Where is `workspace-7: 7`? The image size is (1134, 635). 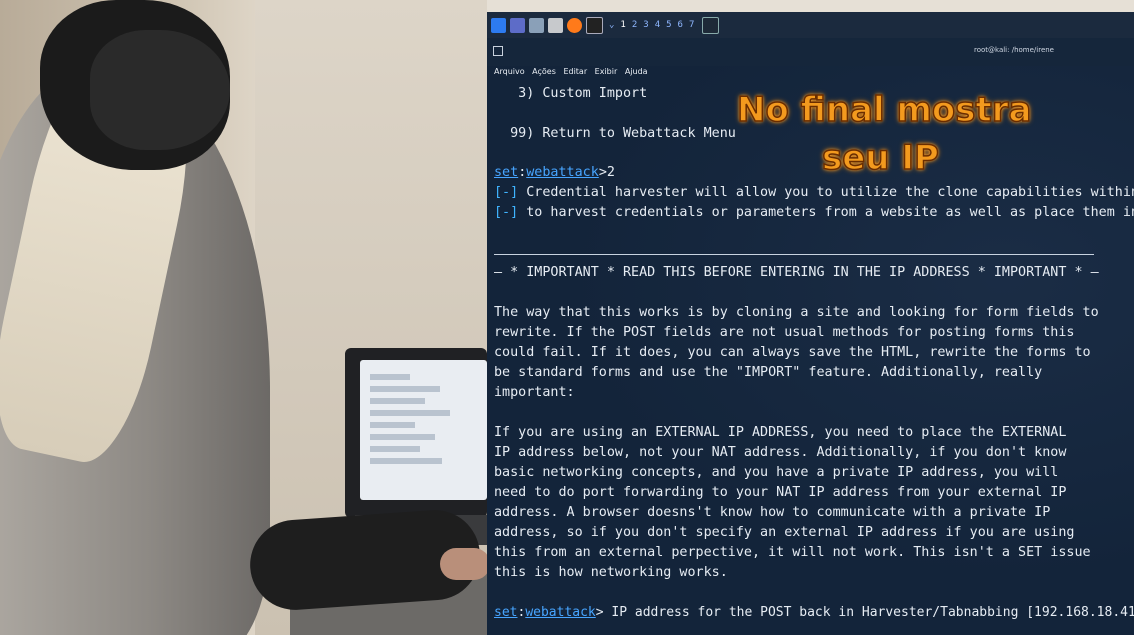 workspace-7: 7 is located at coordinates (691, 25).